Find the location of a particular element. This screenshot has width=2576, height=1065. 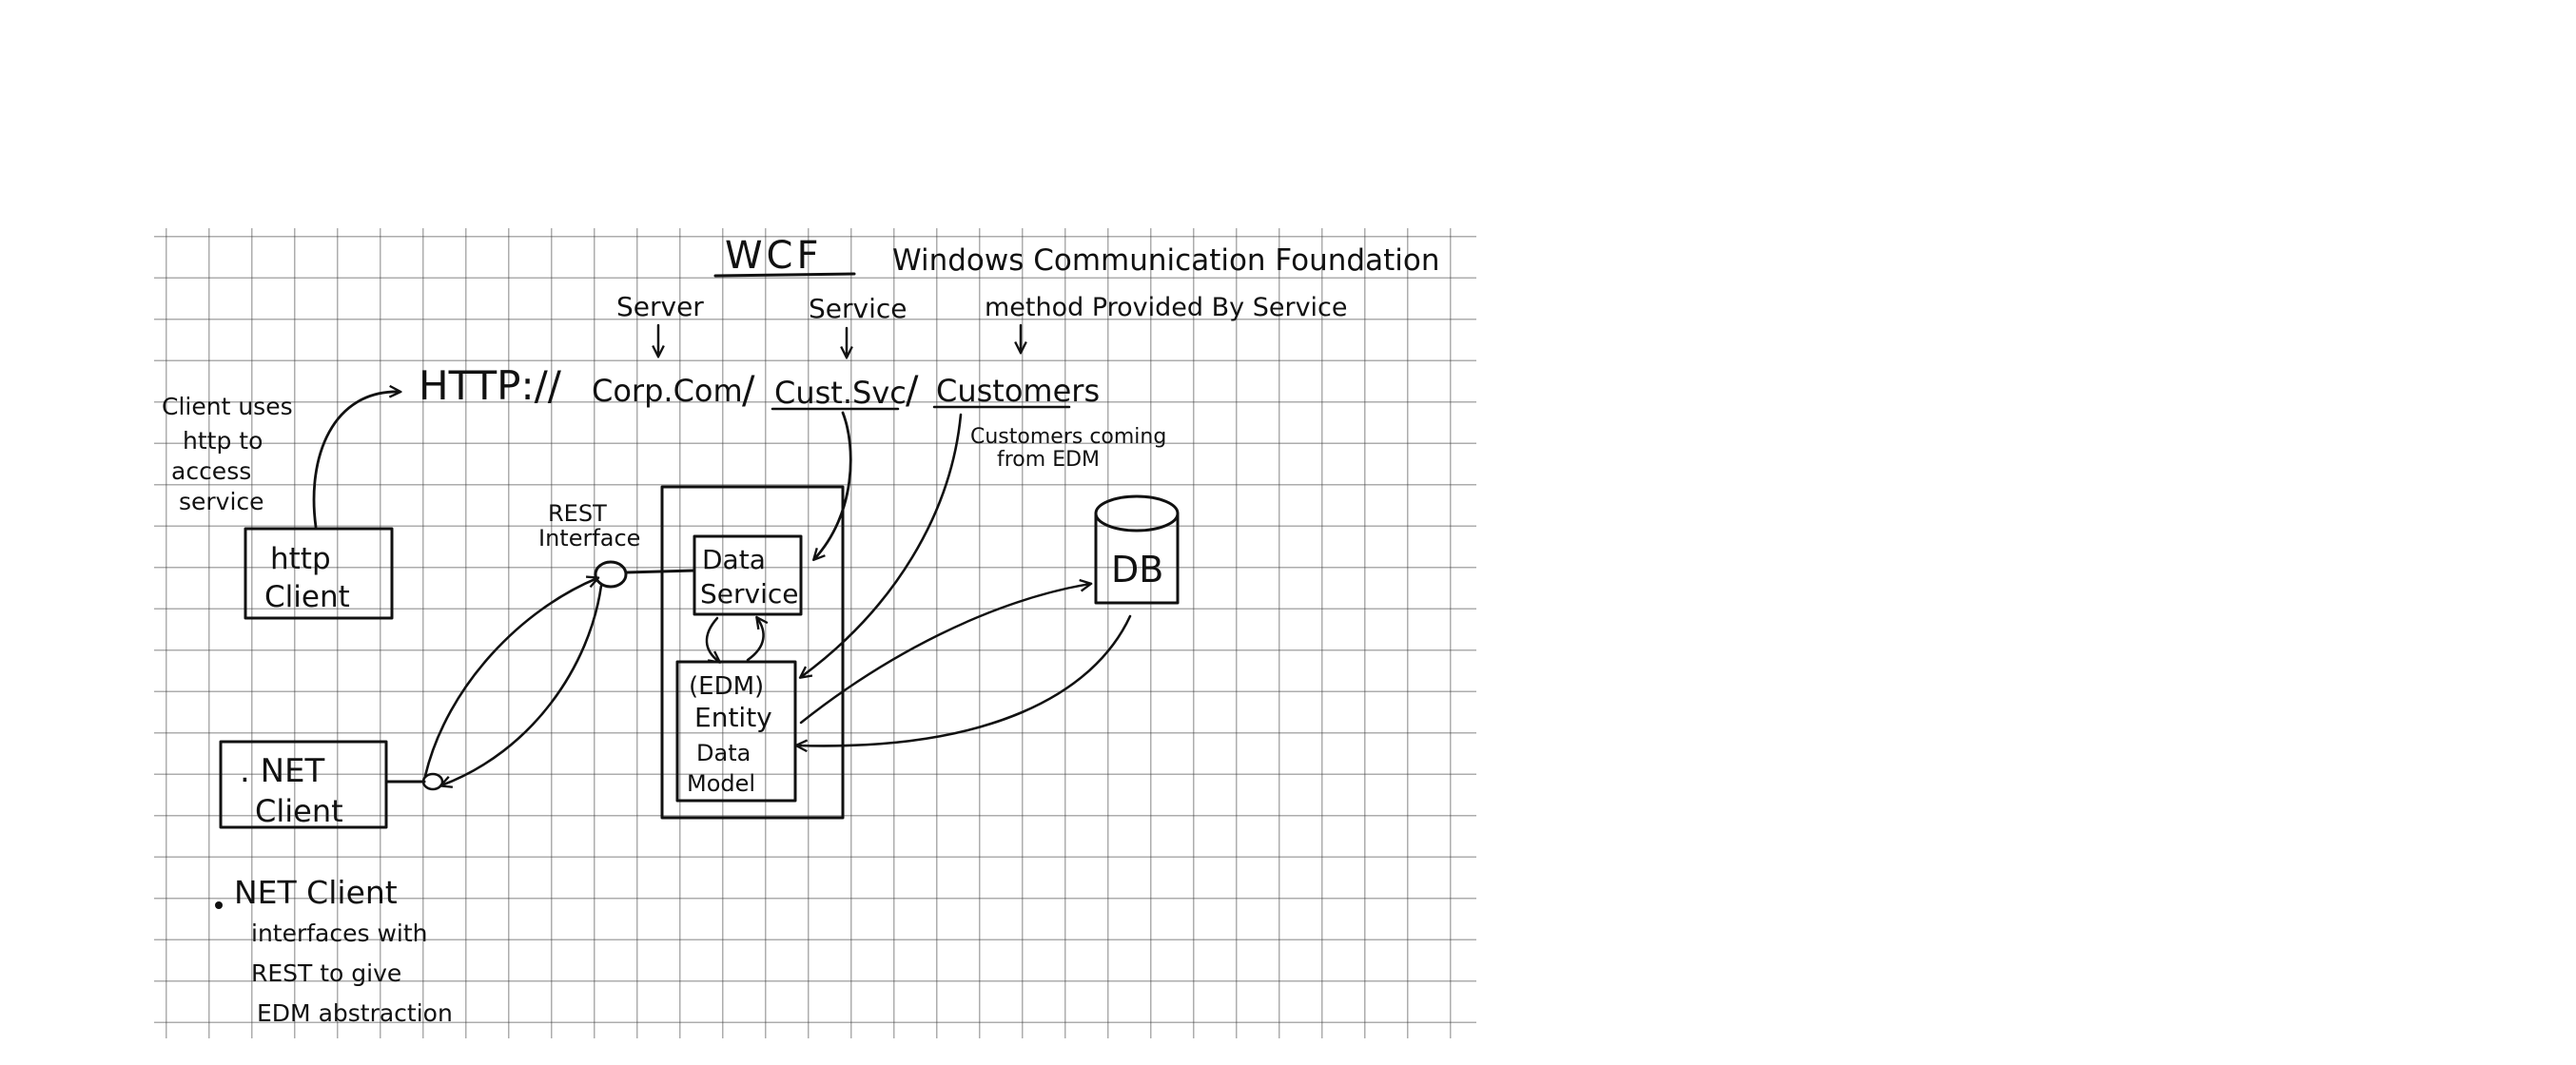

entity-data-model-node: (EDM) Entity Data Model is located at coordinates (736, 731).